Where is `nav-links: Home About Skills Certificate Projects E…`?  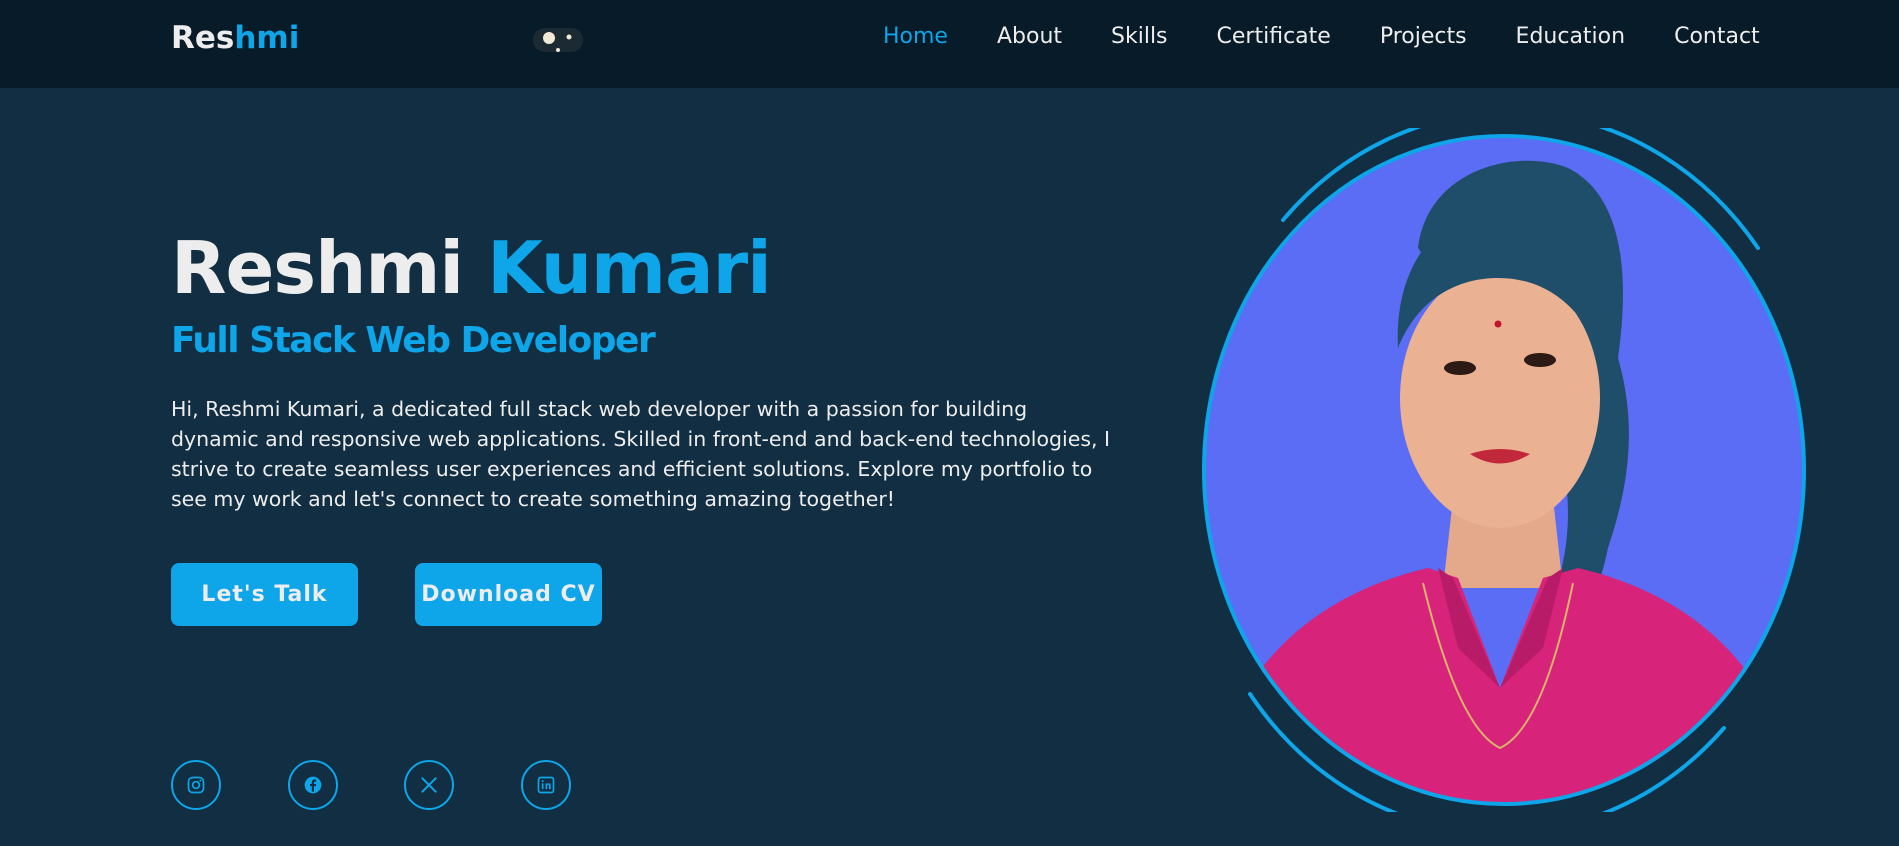 nav-links: Home About Skills Certificate Projects E… is located at coordinates (1321, 36).